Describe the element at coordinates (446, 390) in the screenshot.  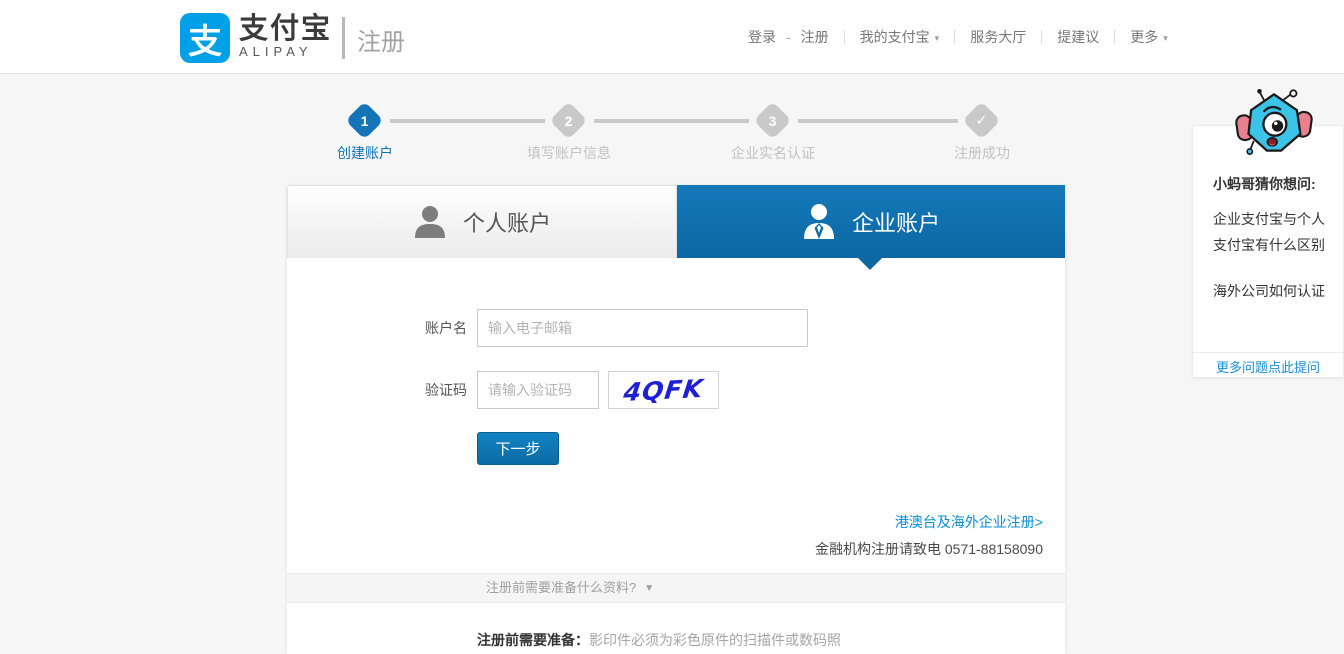
I see `captcha-label: 验证码` at that location.